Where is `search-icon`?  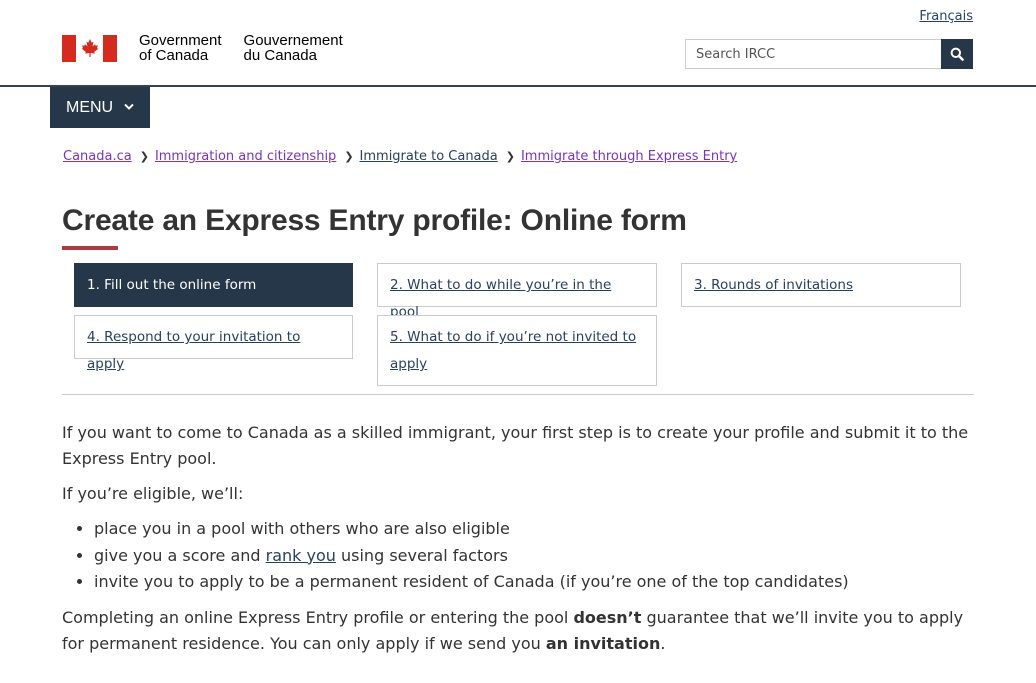 search-icon is located at coordinates (957, 54).